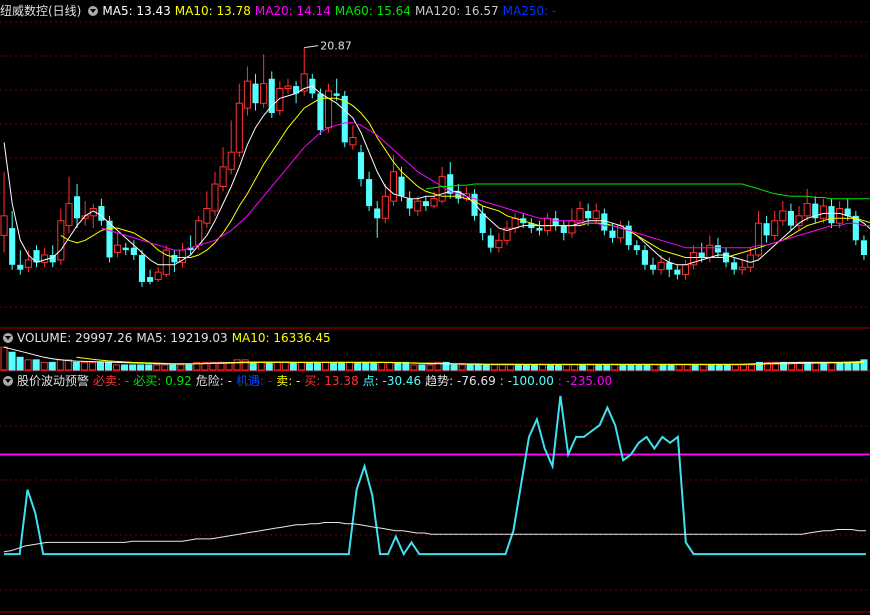  What do you see at coordinates (336, 46) in the screenshot?
I see `max-price-label: 20.87` at bounding box center [336, 46].